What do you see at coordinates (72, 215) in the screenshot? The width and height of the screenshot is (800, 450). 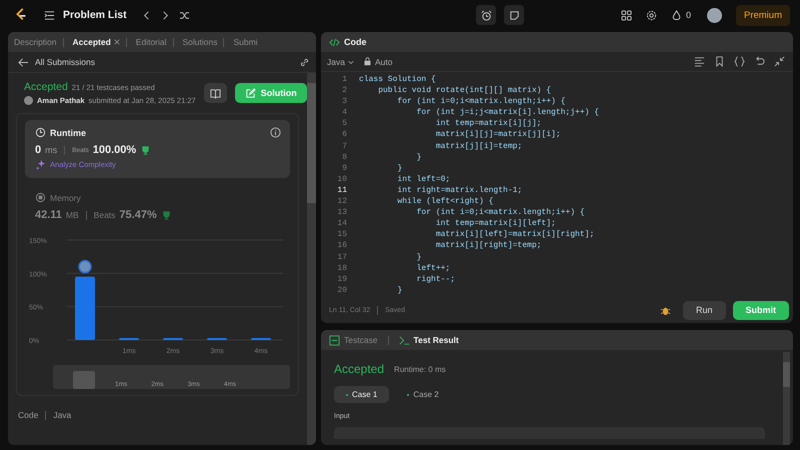 I see `memory-unit: MB` at bounding box center [72, 215].